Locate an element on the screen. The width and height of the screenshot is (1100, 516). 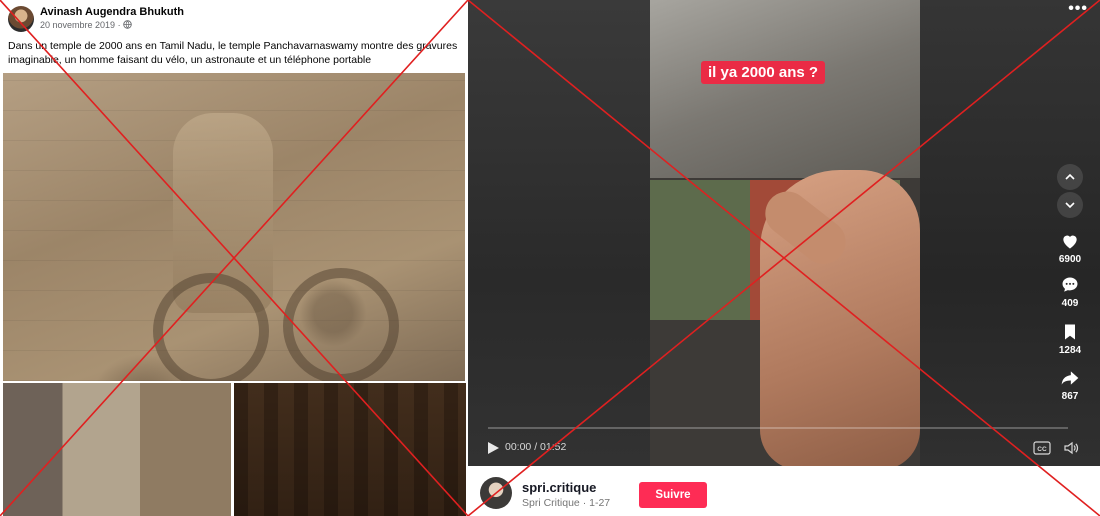
video-caption-overlay: il ya 2000 ans ? is located at coordinates (763, 72).